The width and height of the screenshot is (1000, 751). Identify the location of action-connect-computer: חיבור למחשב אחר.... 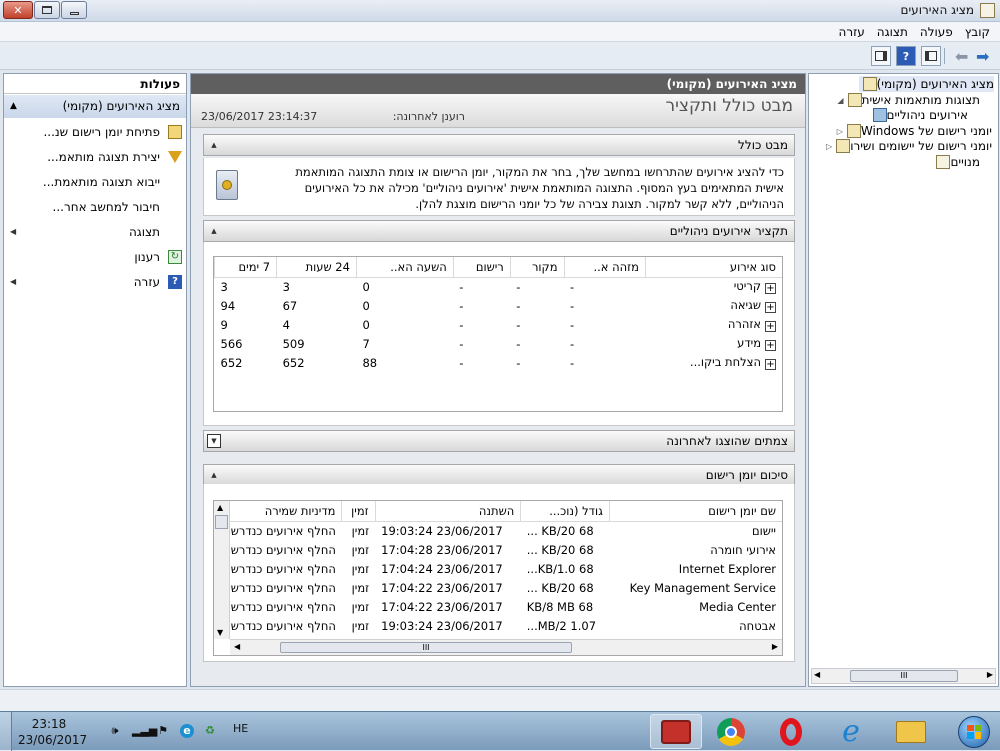
(94, 207).